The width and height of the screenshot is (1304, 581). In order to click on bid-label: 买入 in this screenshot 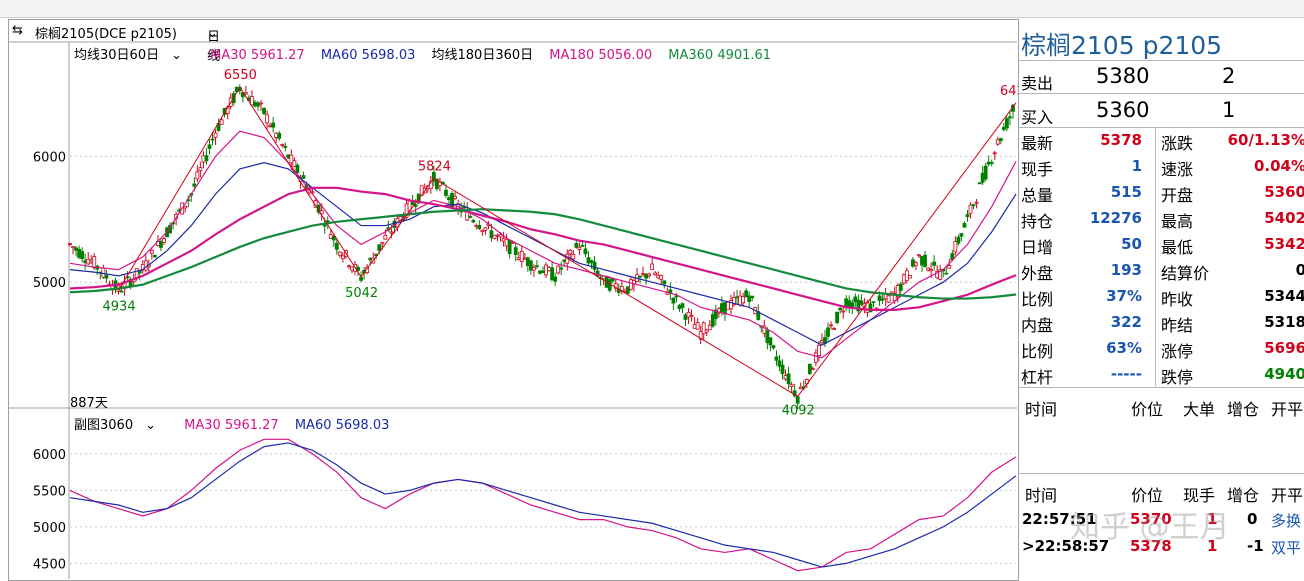, I will do `click(1037, 117)`.